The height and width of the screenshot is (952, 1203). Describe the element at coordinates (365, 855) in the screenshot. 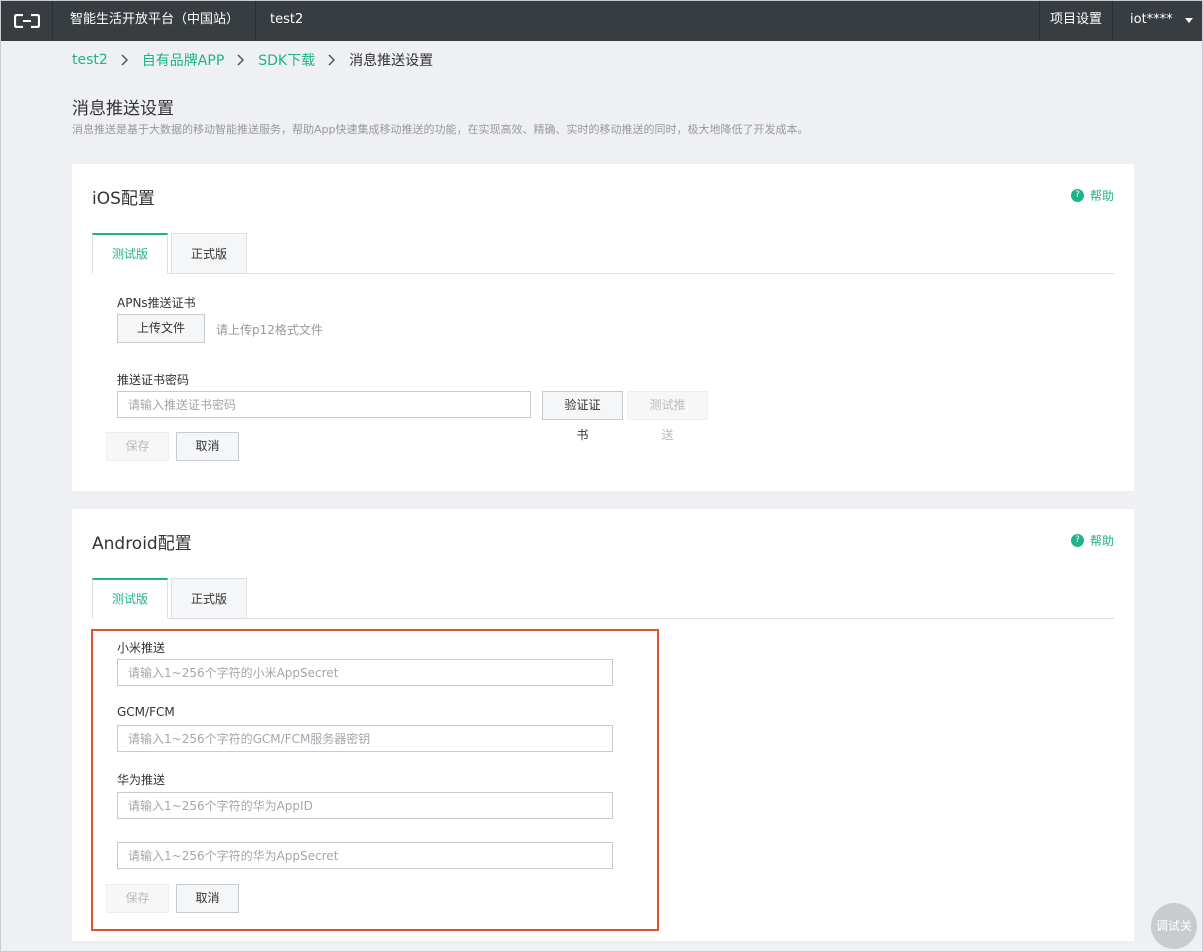

I see `huawei-appsecret-input` at that location.